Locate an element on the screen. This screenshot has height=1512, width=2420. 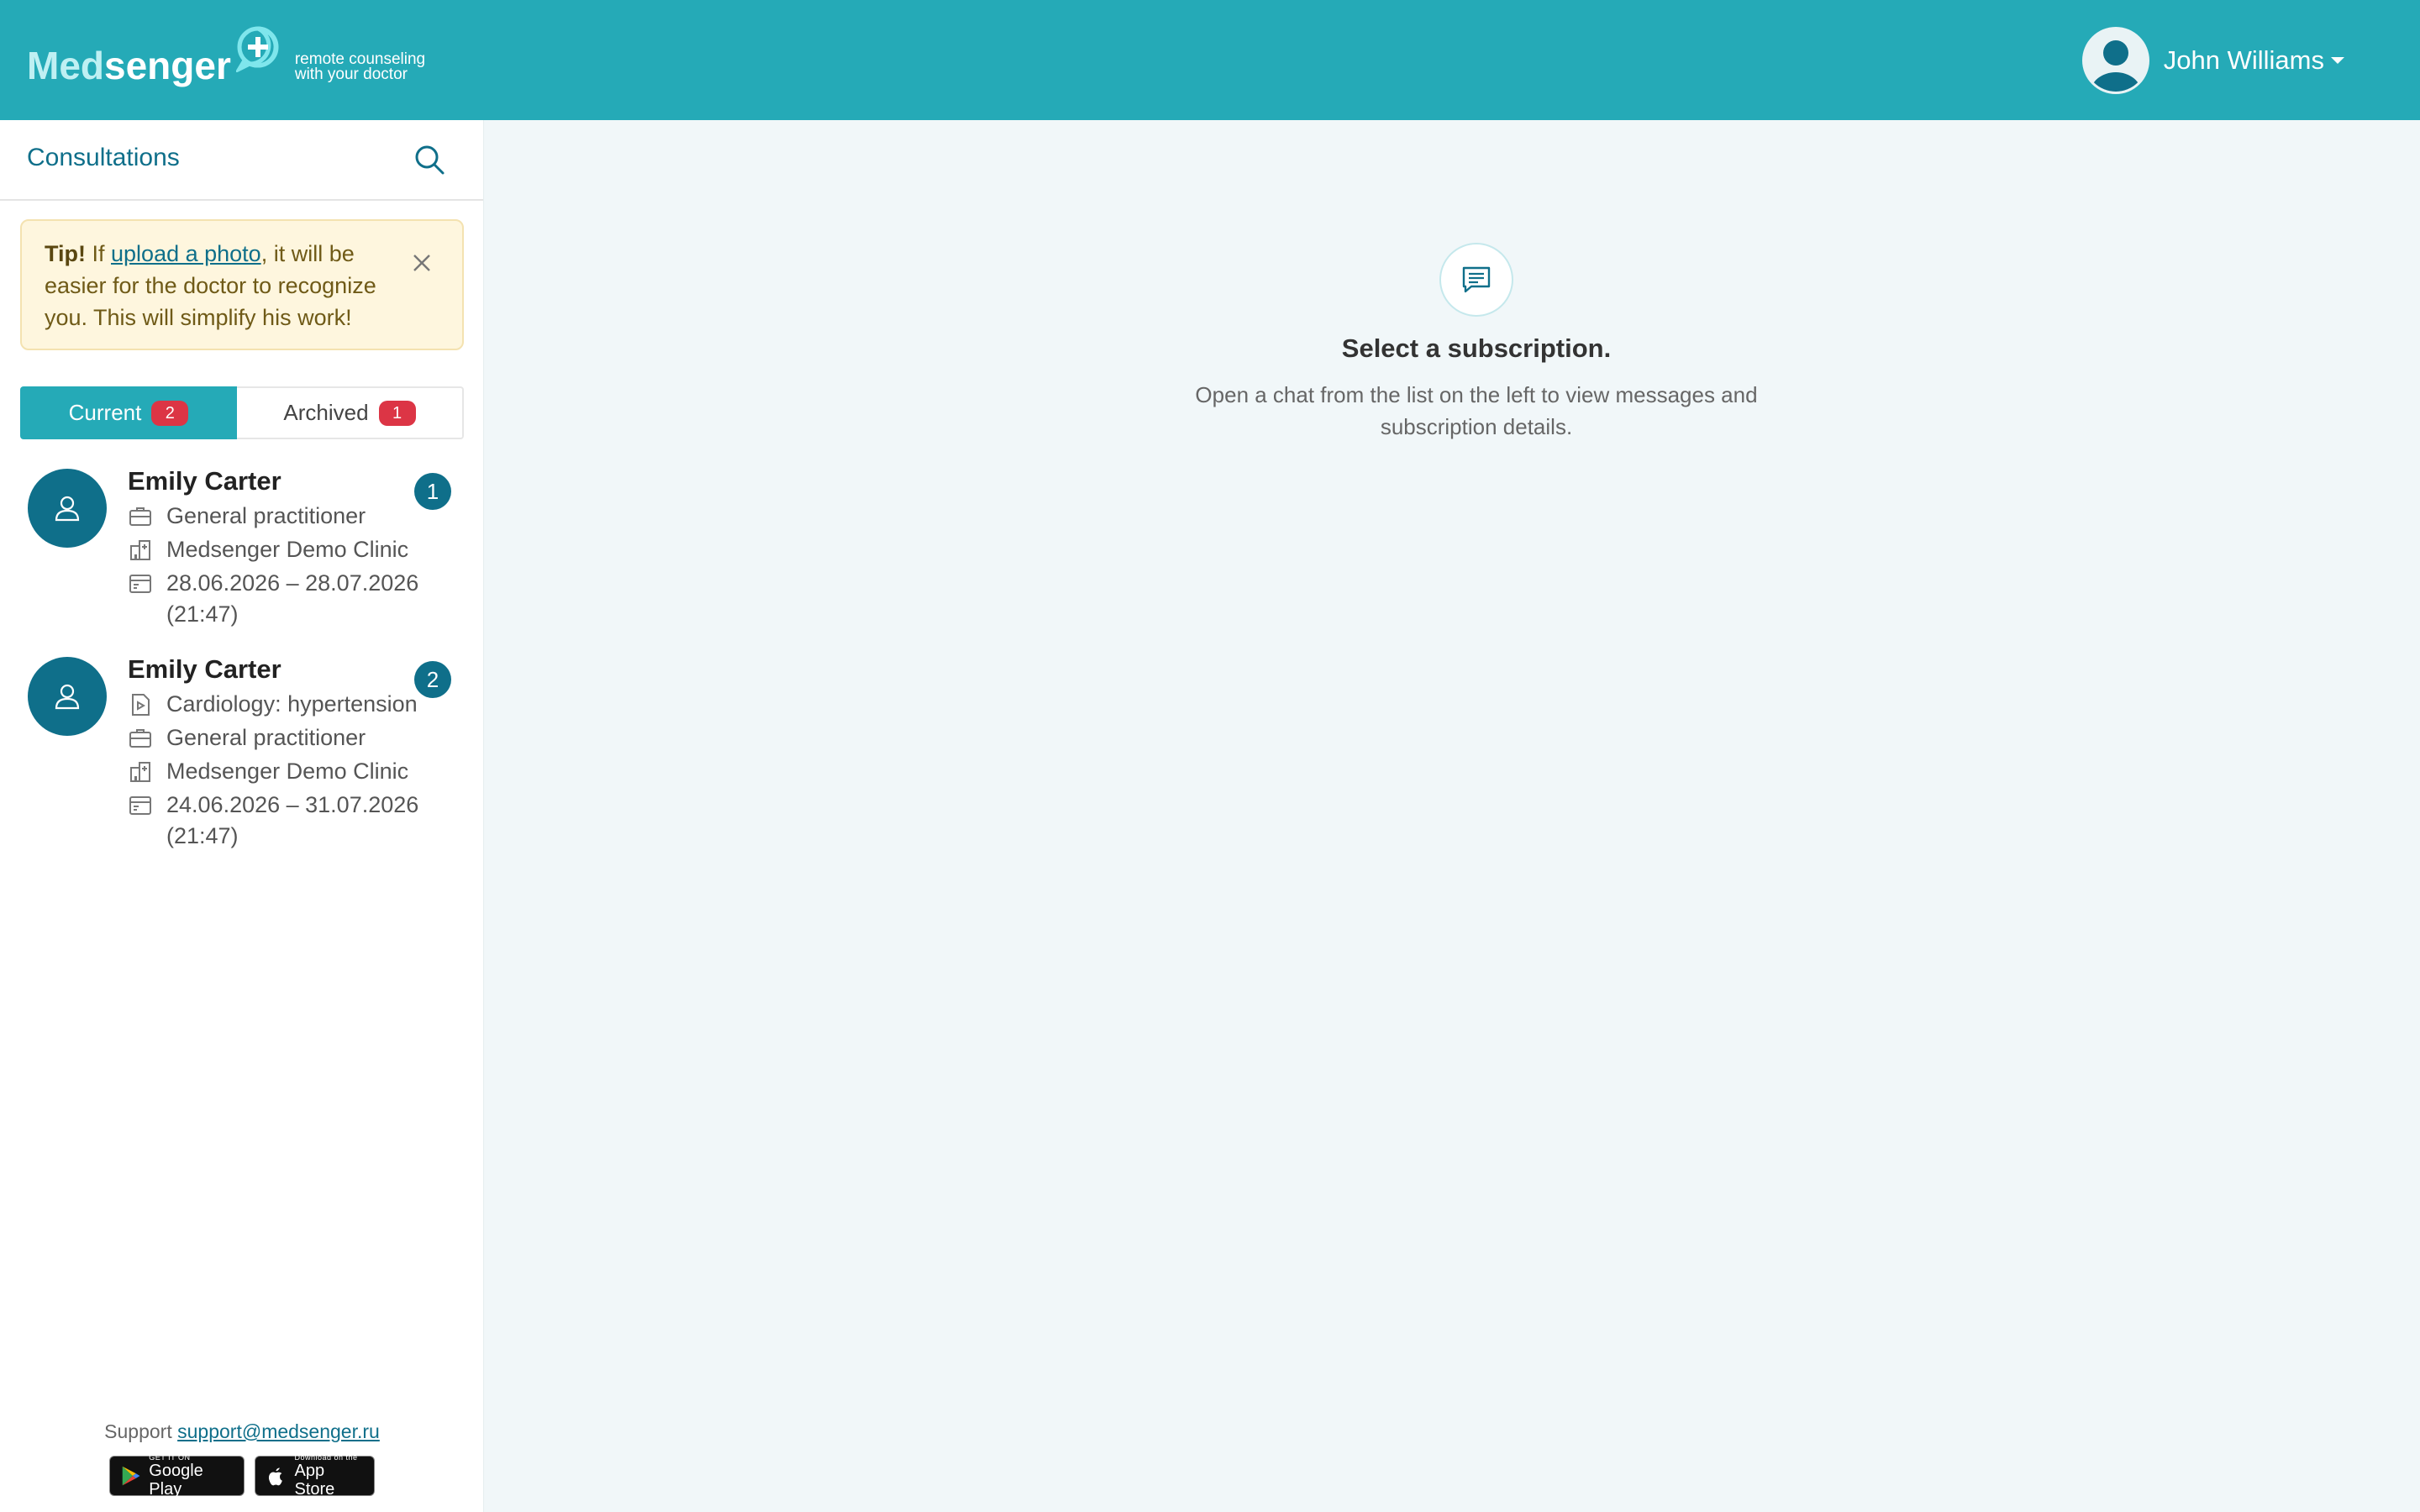
support-footer: Support support@medsenger.ru is located at coordinates (242, 1431).